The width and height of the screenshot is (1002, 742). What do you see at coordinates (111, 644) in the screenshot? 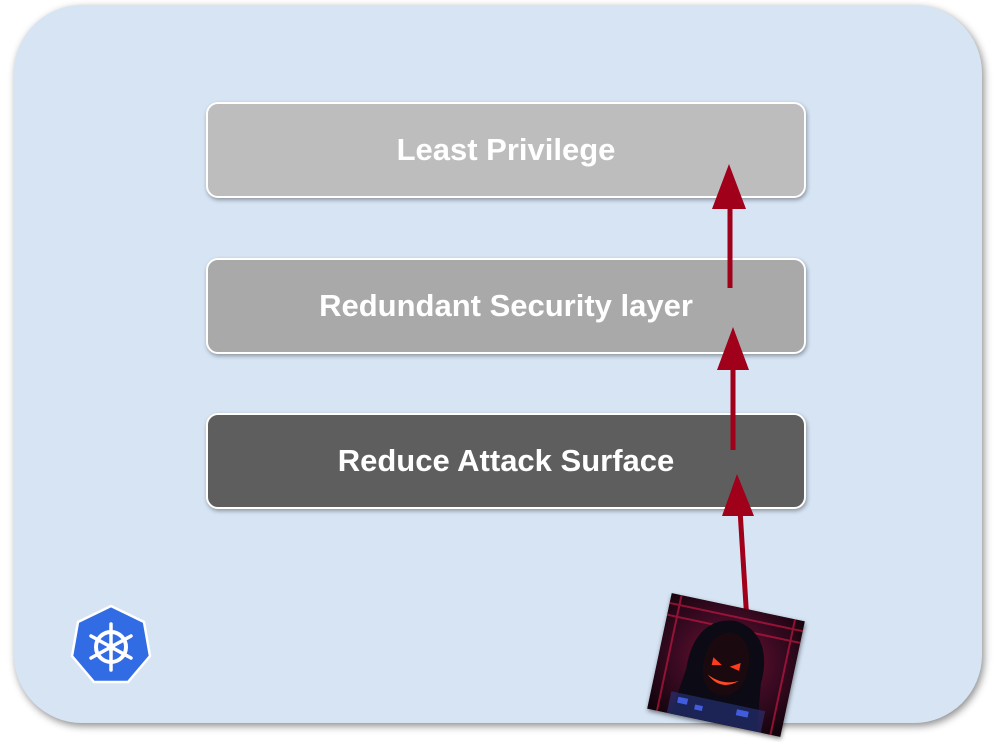
I see `kubernetes-logo` at bounding box center [111, 644].